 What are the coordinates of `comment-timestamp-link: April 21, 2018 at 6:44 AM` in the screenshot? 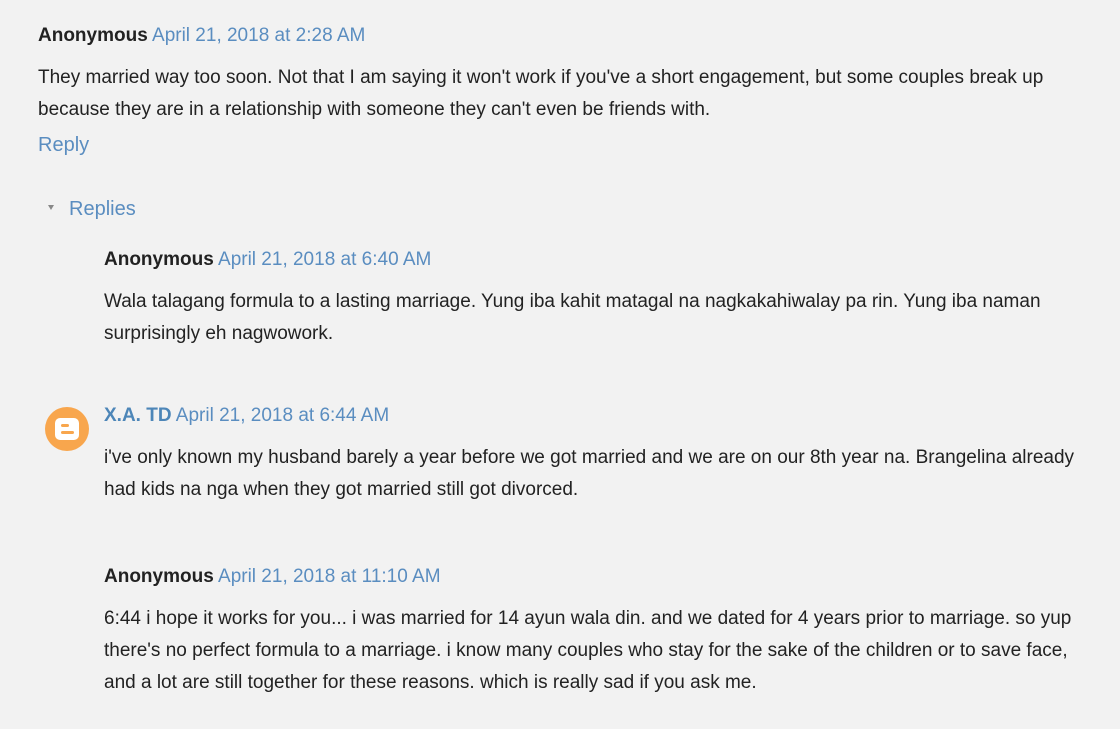 It's located at (282, 415).